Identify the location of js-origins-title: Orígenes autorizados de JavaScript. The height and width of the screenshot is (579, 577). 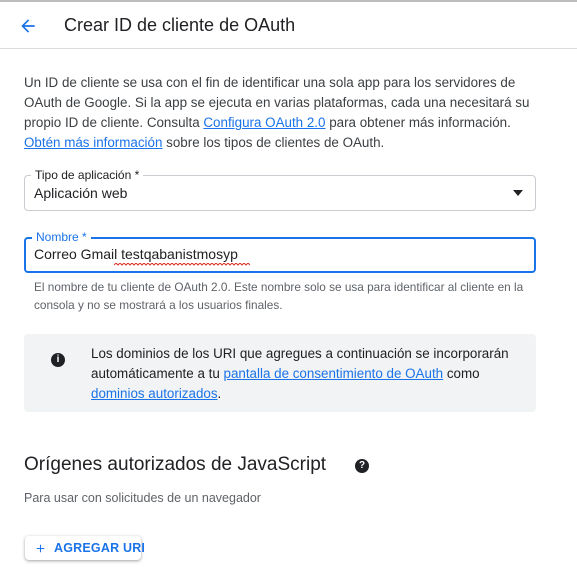
(175, 464).